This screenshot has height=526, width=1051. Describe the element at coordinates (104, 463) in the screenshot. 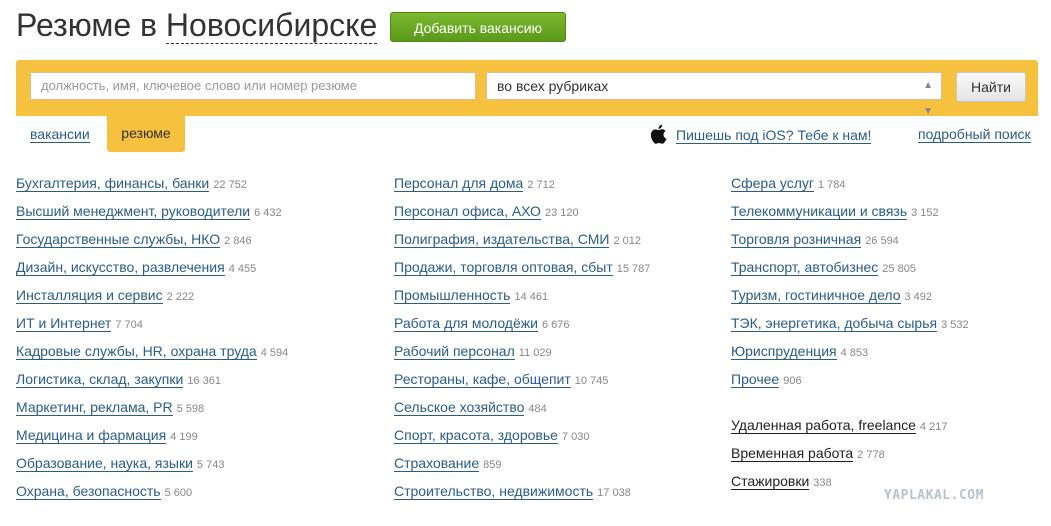

I see `category-link: Образование, наука, языки` at that location.